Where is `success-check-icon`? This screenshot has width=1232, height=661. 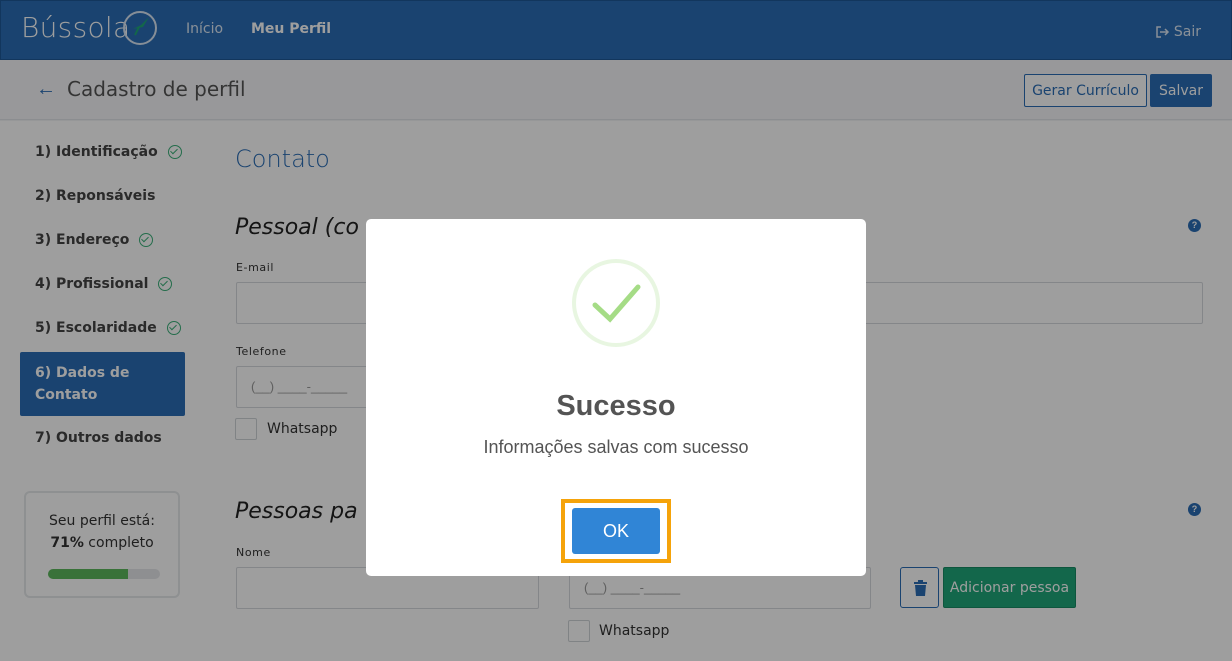 success-check-icon is located at coordinates (616, 303).